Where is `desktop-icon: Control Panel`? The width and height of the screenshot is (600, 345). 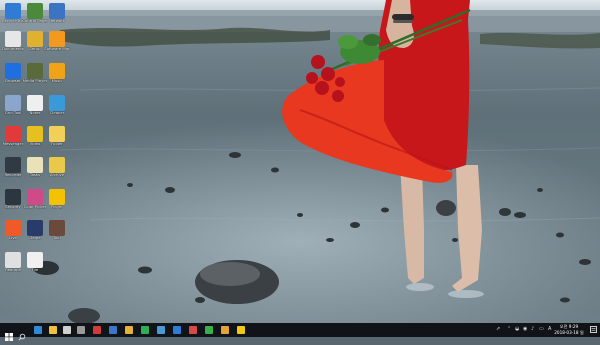
desktop-icon: Control Panel is located at coordinates (35, 15).